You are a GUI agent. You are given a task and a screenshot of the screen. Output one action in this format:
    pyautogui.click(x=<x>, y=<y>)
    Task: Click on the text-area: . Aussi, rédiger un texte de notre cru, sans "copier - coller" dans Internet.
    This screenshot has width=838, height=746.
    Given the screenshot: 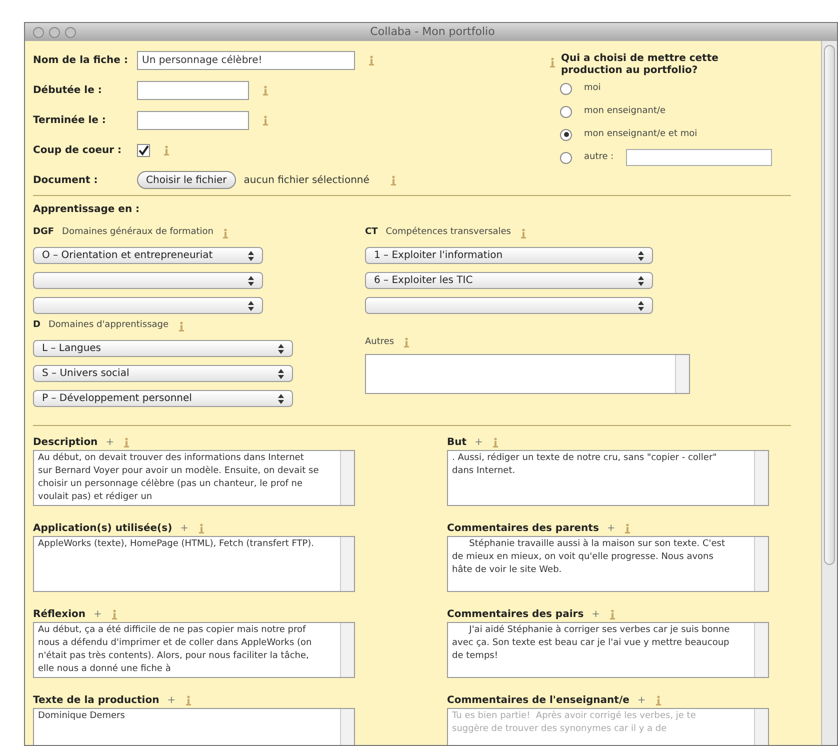 What is the action you would take?
    pyautogui.click(x=608, y=478)
    